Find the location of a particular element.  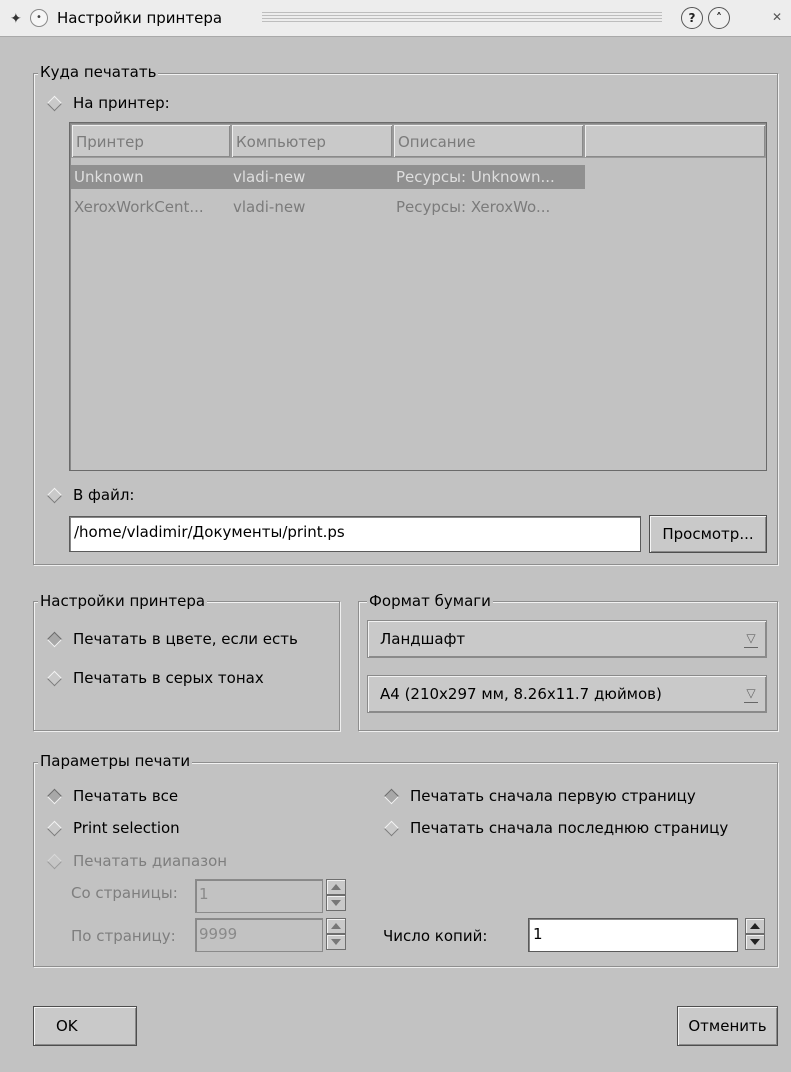

to-page-input: 9999 is located at coordinates (259, 935).